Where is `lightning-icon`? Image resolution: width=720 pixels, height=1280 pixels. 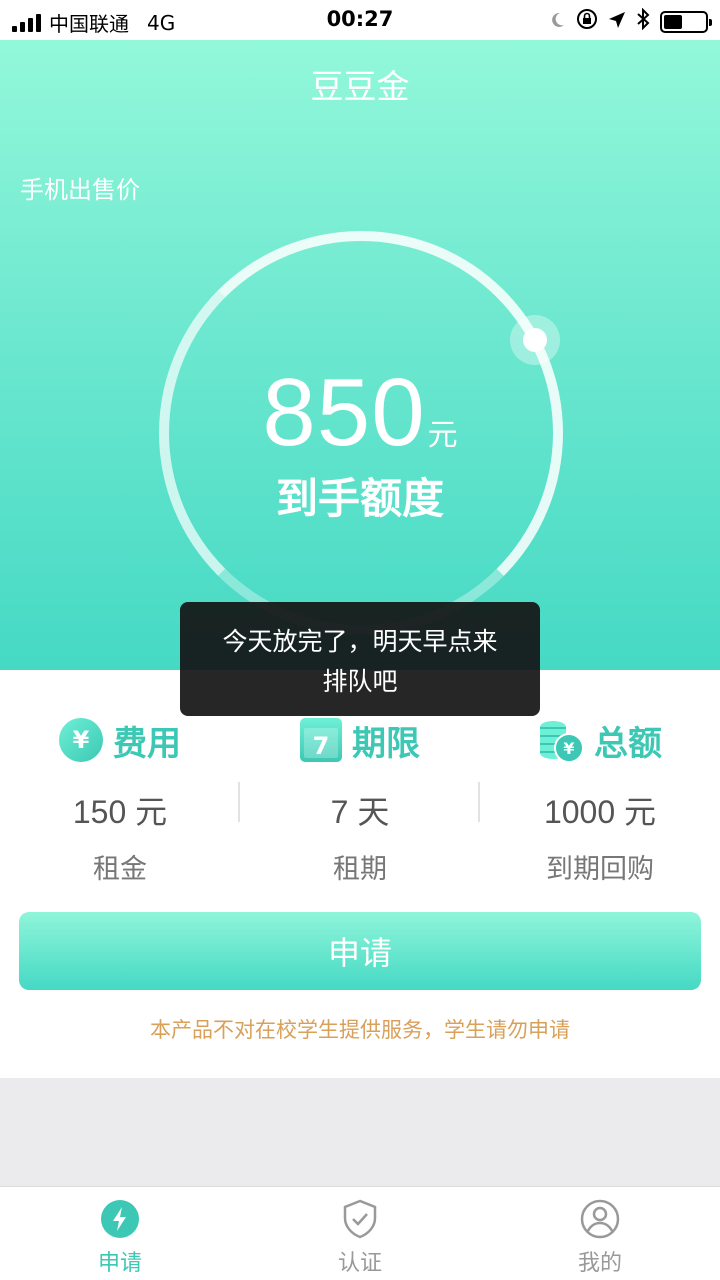
lightning-icon is located at coordinates (120, 1219).